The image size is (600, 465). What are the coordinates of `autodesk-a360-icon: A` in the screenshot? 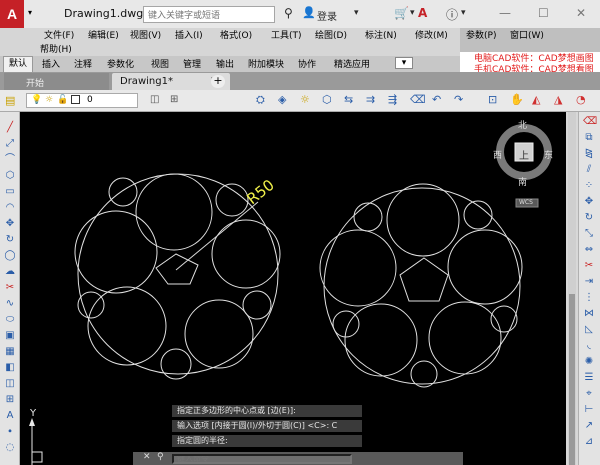 It's located at (422, 13).